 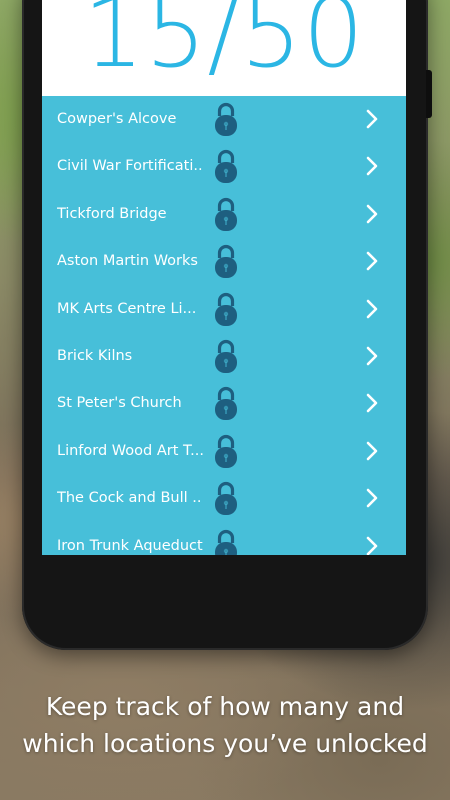 What do you see at coordinates (225, 743) in the screenshot?
I see `promo-caption-line-2: which locations you’ve unlocked` at bounding box center [225, 743].